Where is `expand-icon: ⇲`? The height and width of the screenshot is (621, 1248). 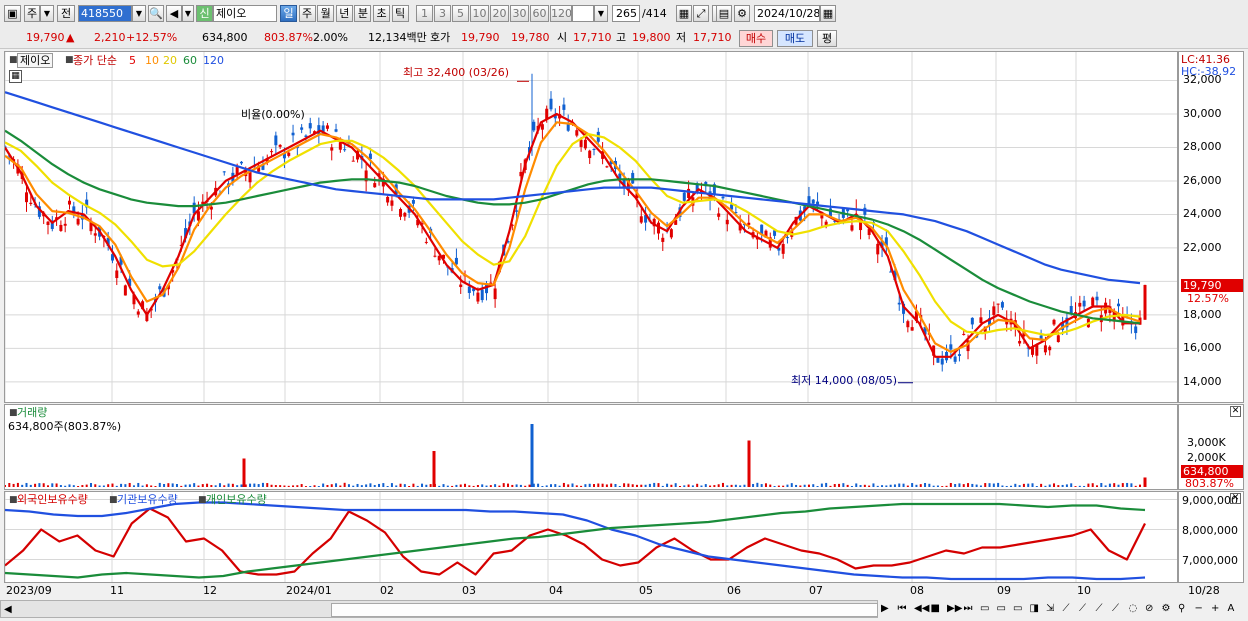
expand-icon: ⇲ is located at coordinates (1050, 608).